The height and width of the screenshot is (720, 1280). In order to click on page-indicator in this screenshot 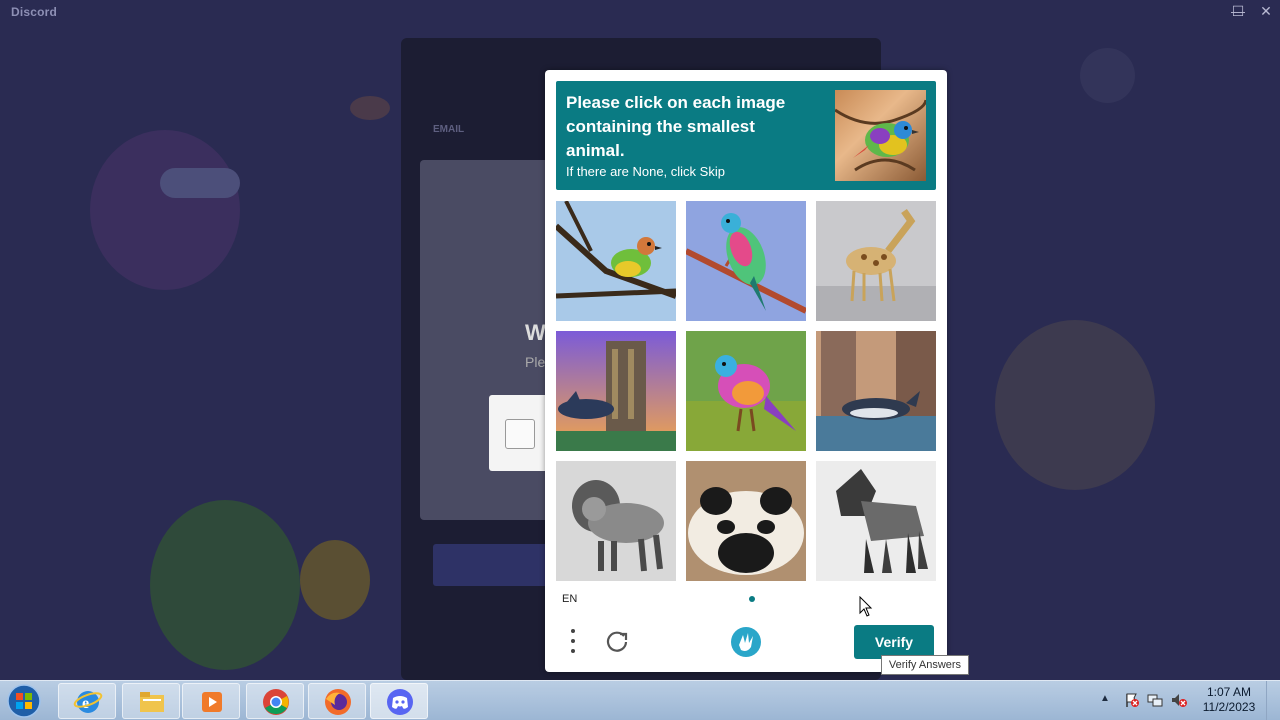, I will do `click(752, 599)`.